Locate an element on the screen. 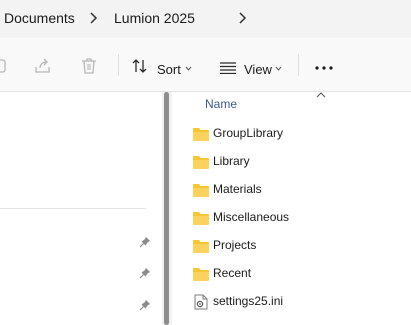  view-button: View is located at coordinates (258, 69).